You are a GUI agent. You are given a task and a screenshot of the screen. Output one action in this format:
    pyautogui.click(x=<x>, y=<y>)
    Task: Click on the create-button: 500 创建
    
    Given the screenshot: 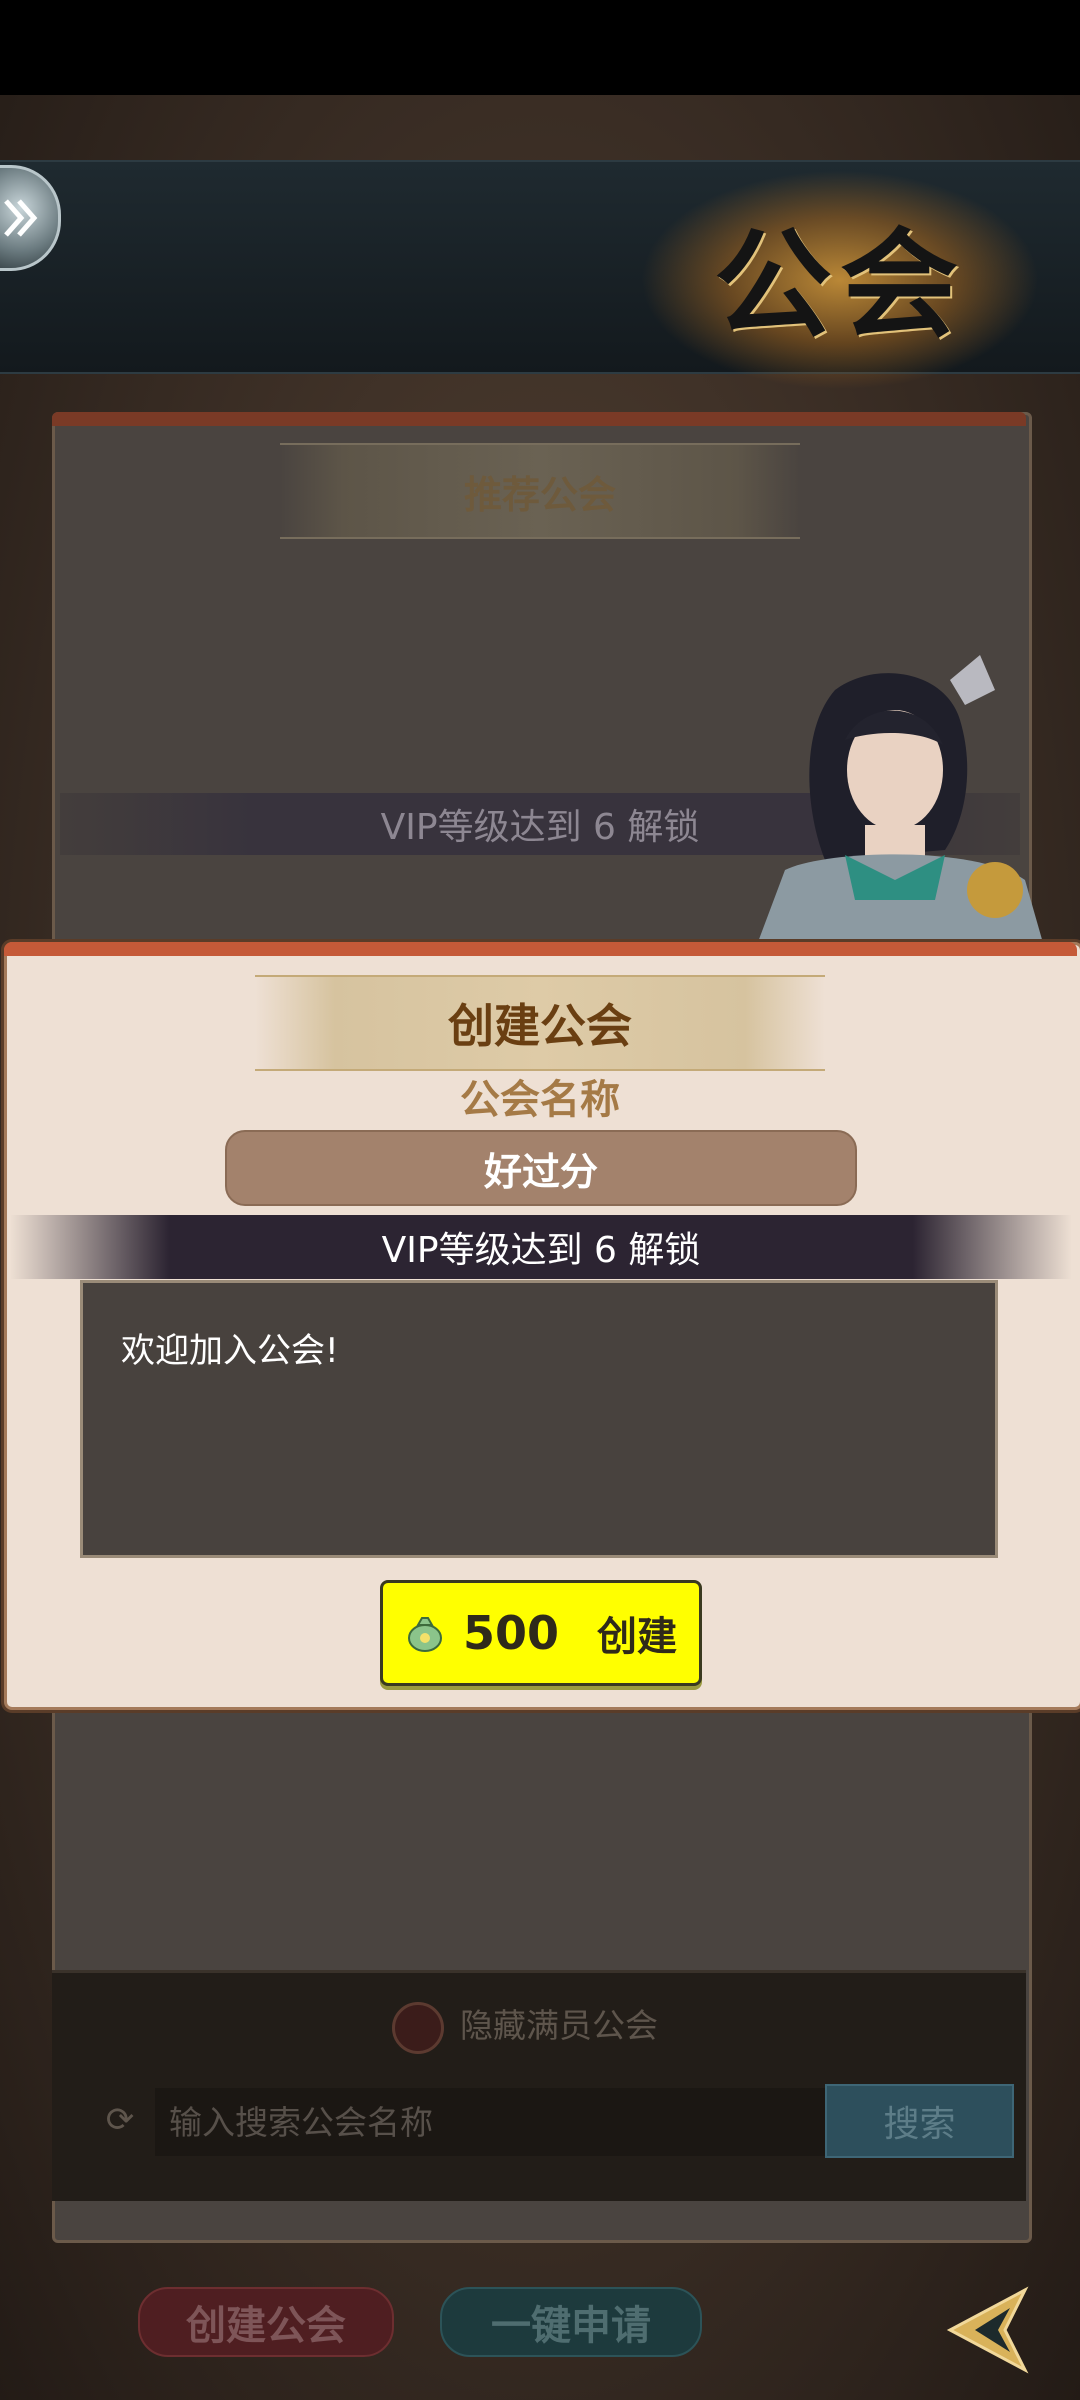 What is the action you would take?
    pyautogui.click(x=541, y=1633)
    